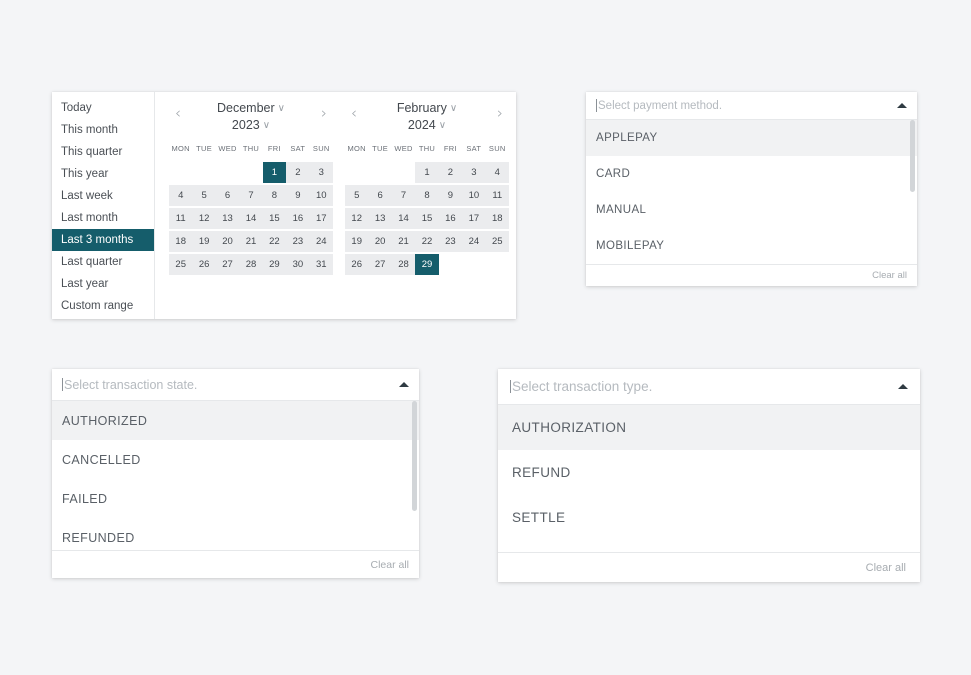 The image size is (971, 675). Describe the element at coordinates (103, 130) in the screenshot. I see `date-preset-item: This month` at that location.